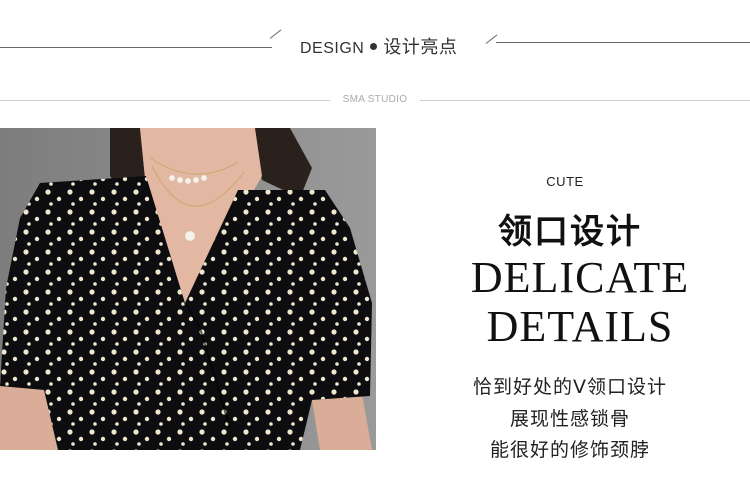 This screenshot has height=477, width=750. Describe the element at coordinates (569, 419) in the screenshot. I see `feature-desc-line2: 展现性感锁骨` at that location.